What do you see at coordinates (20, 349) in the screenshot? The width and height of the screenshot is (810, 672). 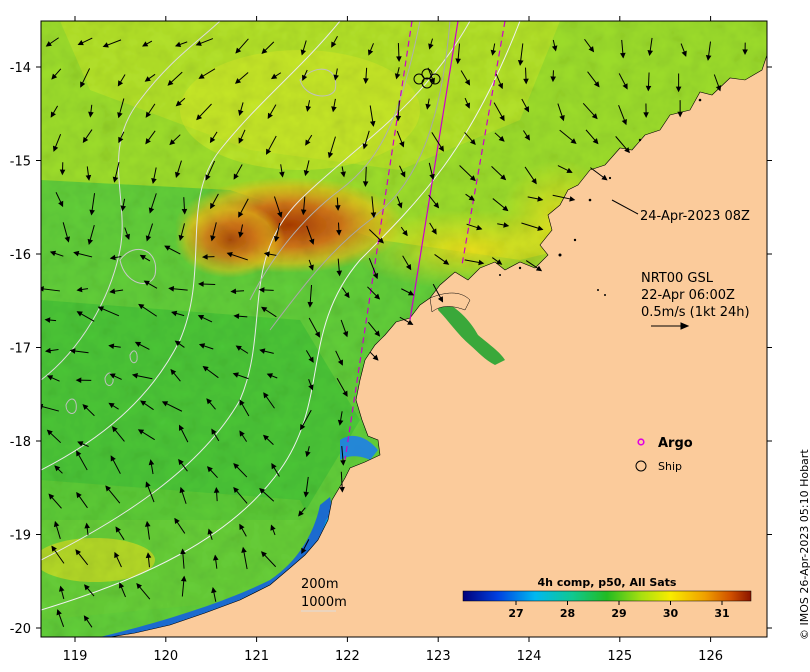 I see `y-tick-label: -17` at bounding box center [20, 349].